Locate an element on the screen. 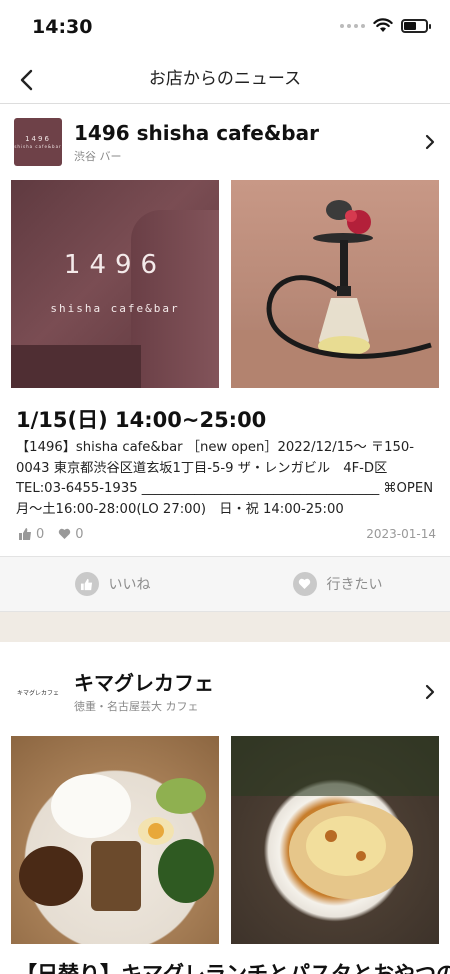  photo-brand-title: 1496 is located at coordinates (115, 265).